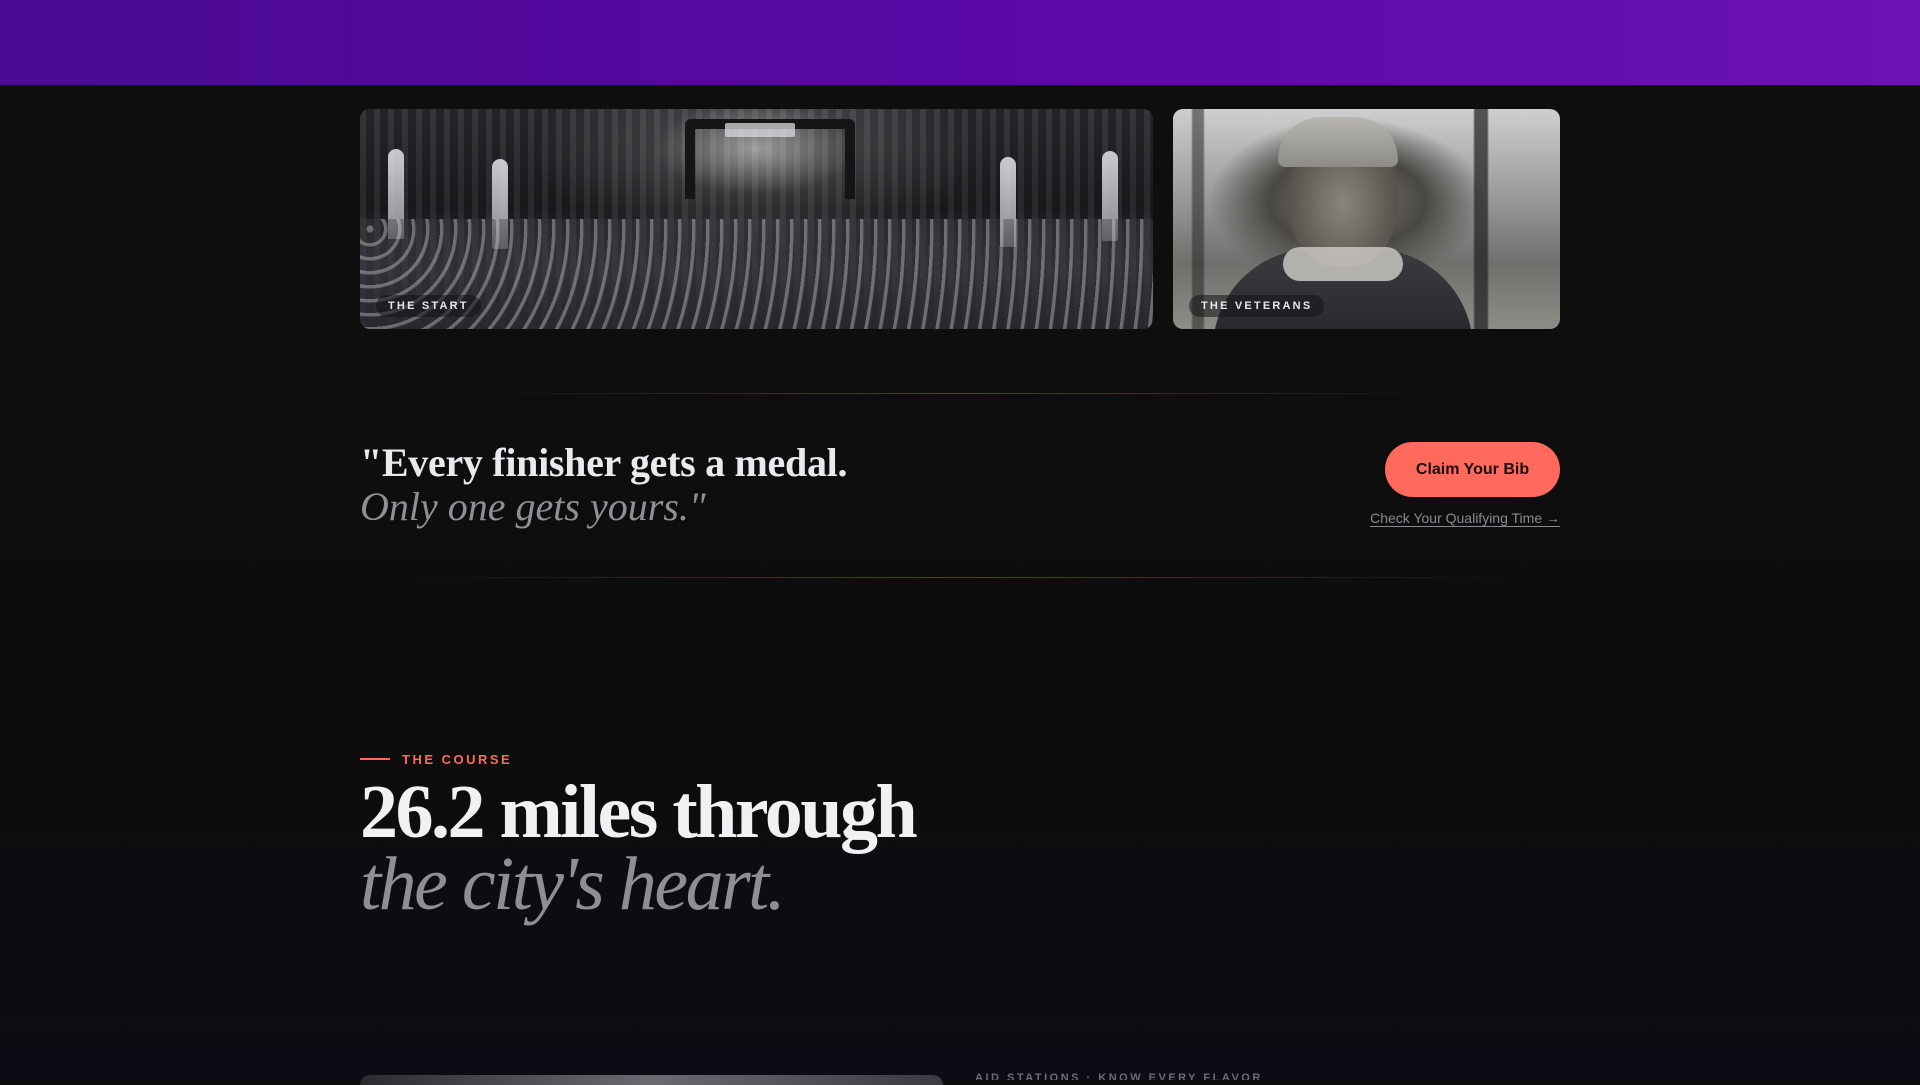 The width and height of the screenshot is (1920, 1085). What do you see at coordinates (604, 462) in the screenshot?
I see `quote-line-1: "Every finisher gets a medal.` at bounding box center [604, 462].